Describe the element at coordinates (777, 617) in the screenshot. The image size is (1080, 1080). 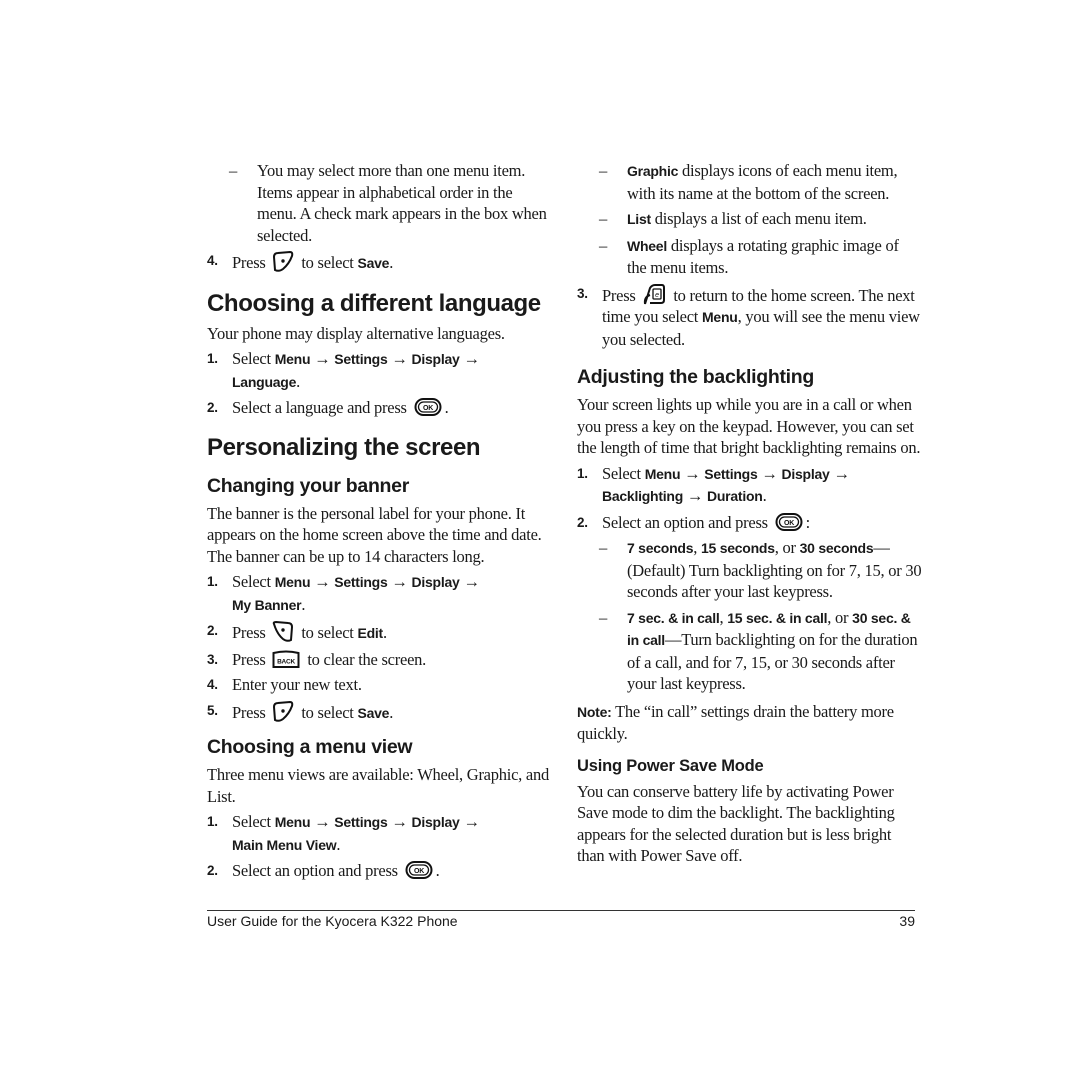
I see `option-term: 15 sec. & in call` at that location.